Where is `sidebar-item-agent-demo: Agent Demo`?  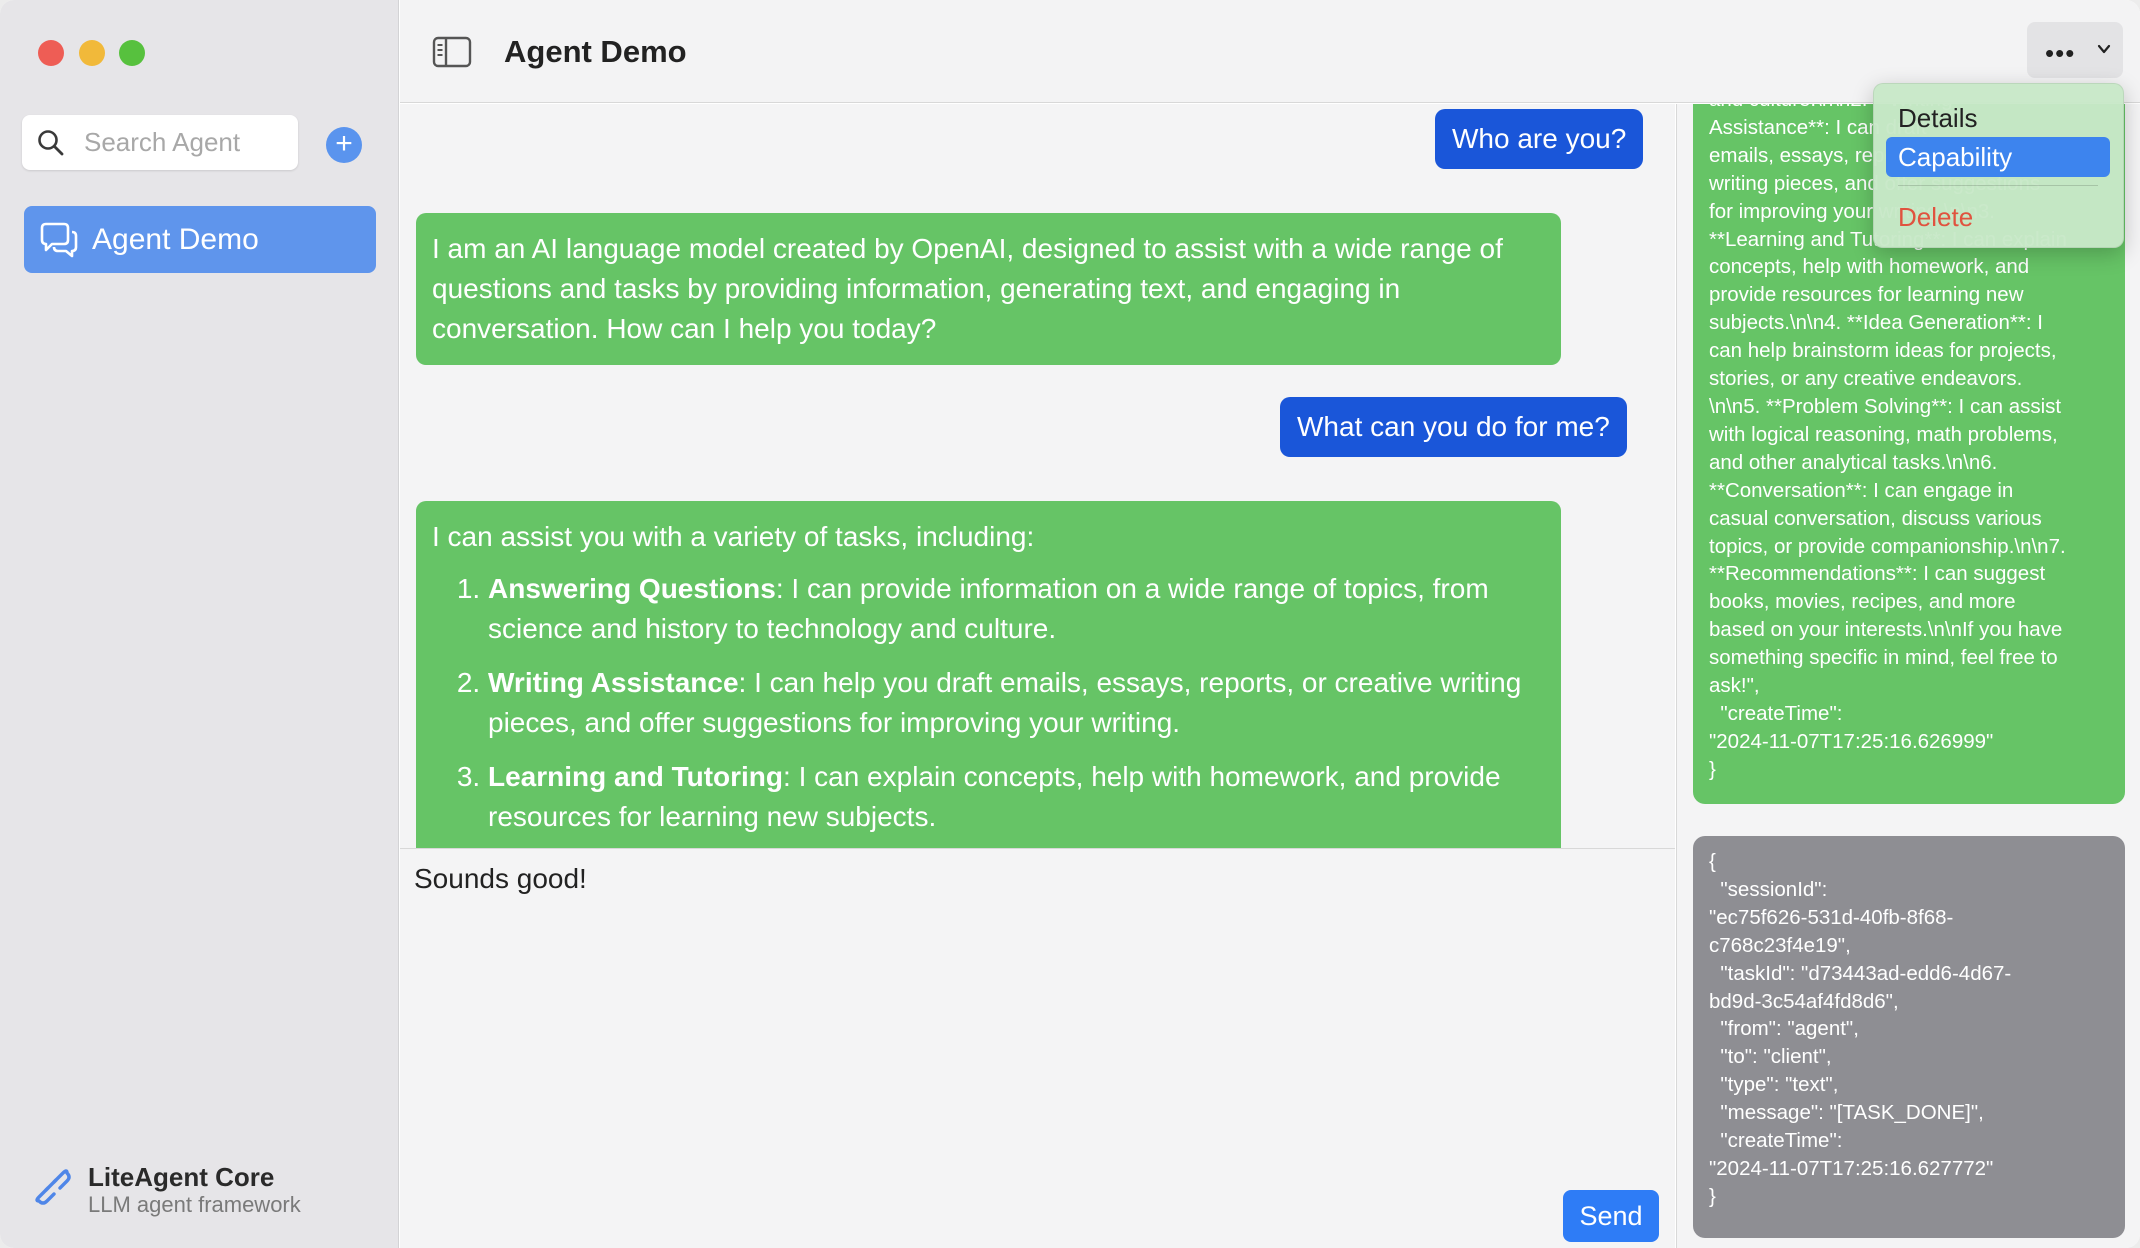
sidebar-item-agent-demo: Agent Demo is located at coordinates (200, 239).